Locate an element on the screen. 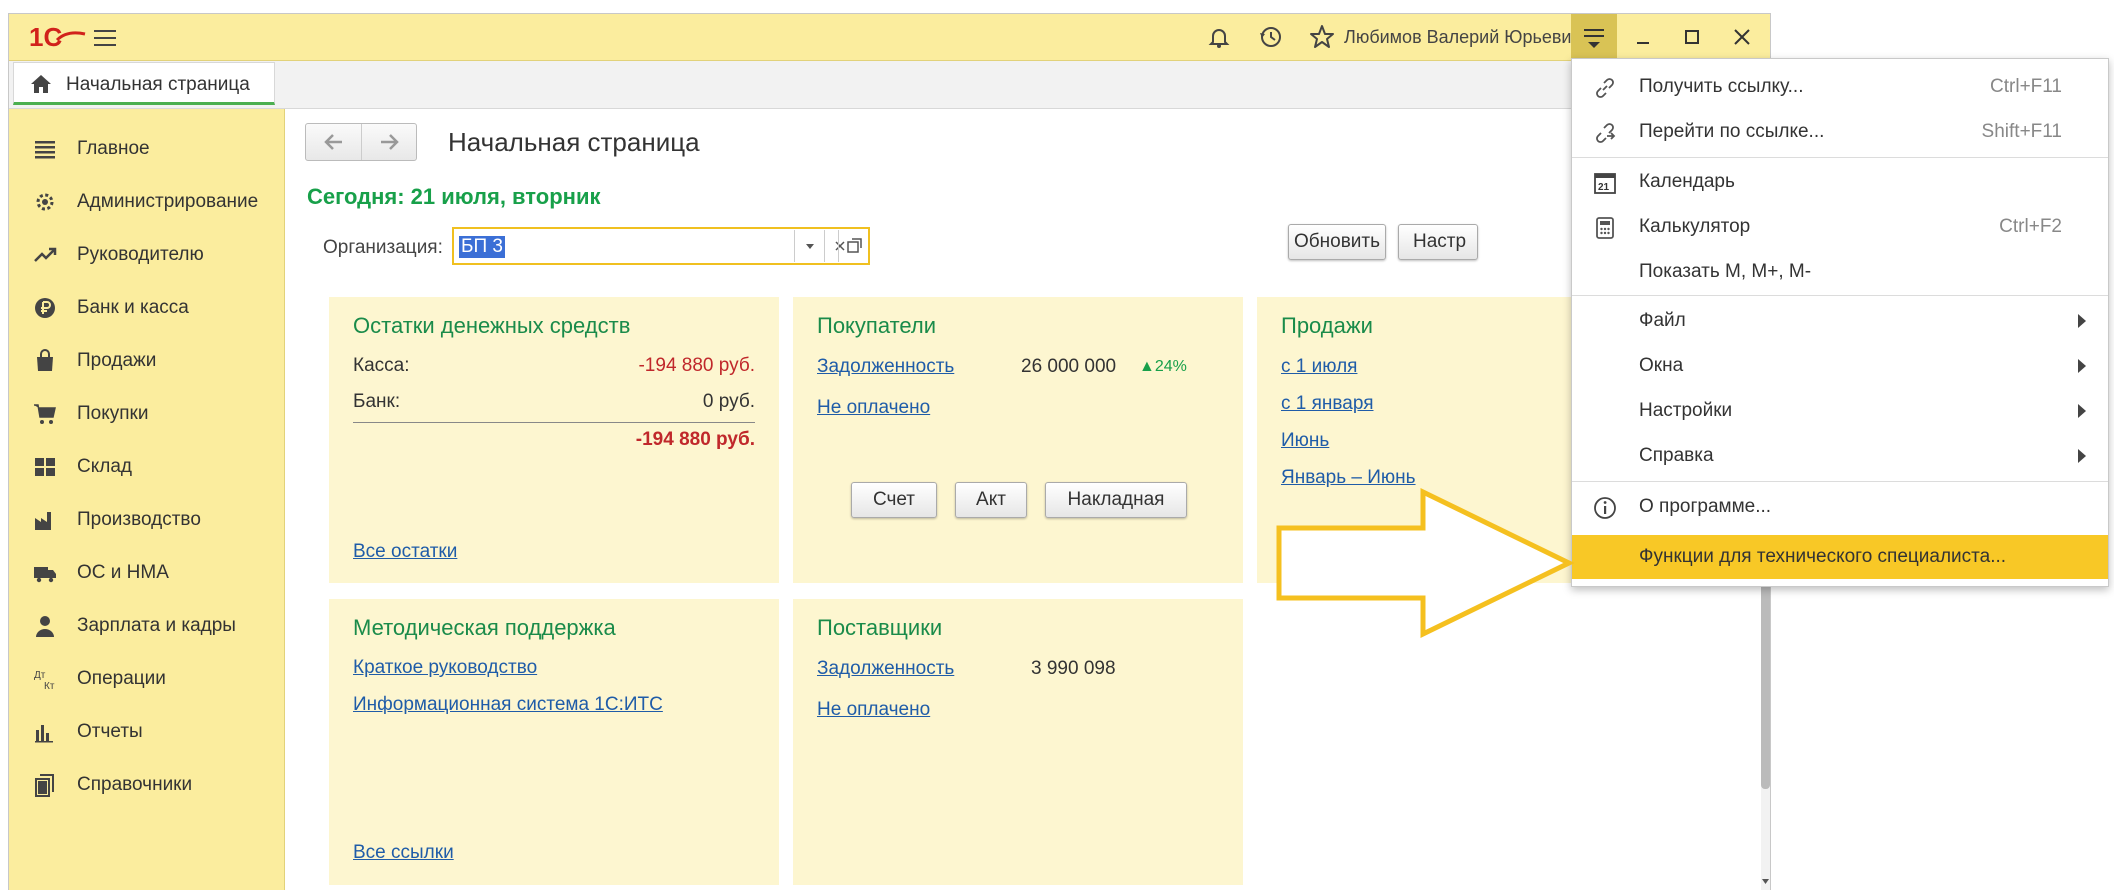 Image resolution: width=2114 pixels, height=890 pixels. support-link: Краткое руководство is located at coordinates (445, 668).